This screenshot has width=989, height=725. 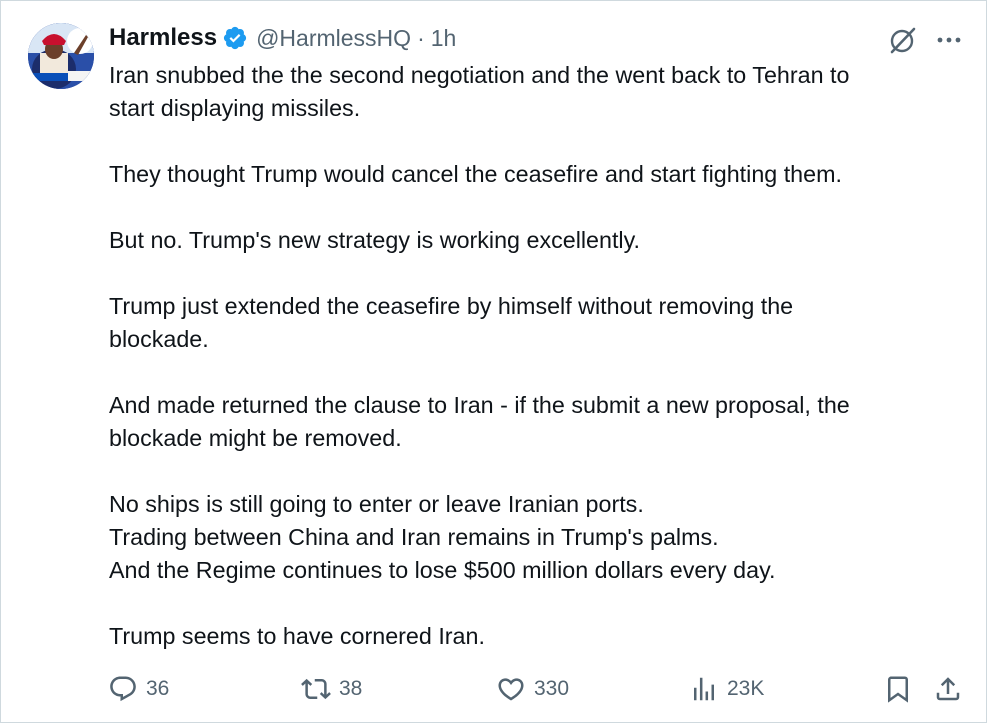 What do you see at coordinates (704, 689) in the screenshot?
I see `views-icon` at bounding box center [704, 689].